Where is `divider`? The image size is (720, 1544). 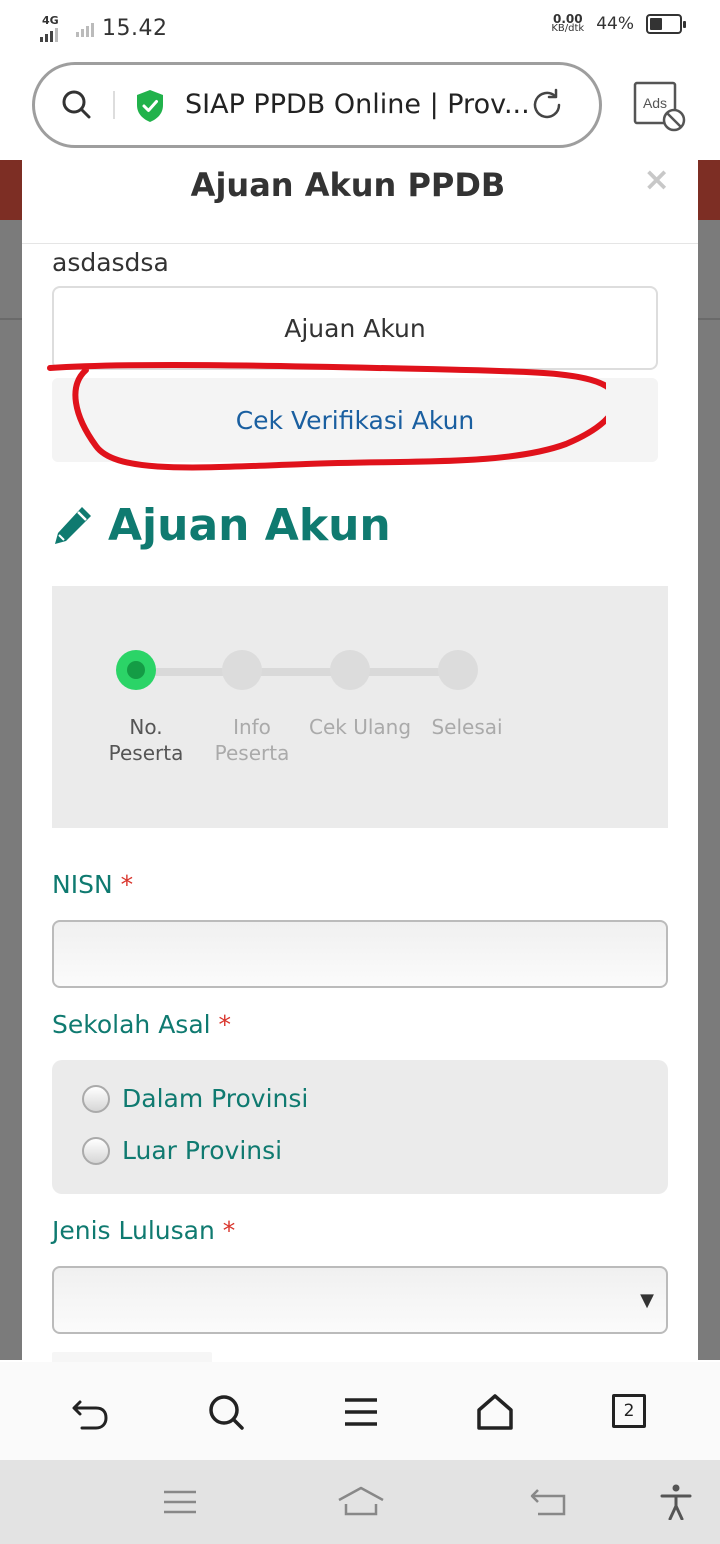 divider is located at coordinates (114, 105).